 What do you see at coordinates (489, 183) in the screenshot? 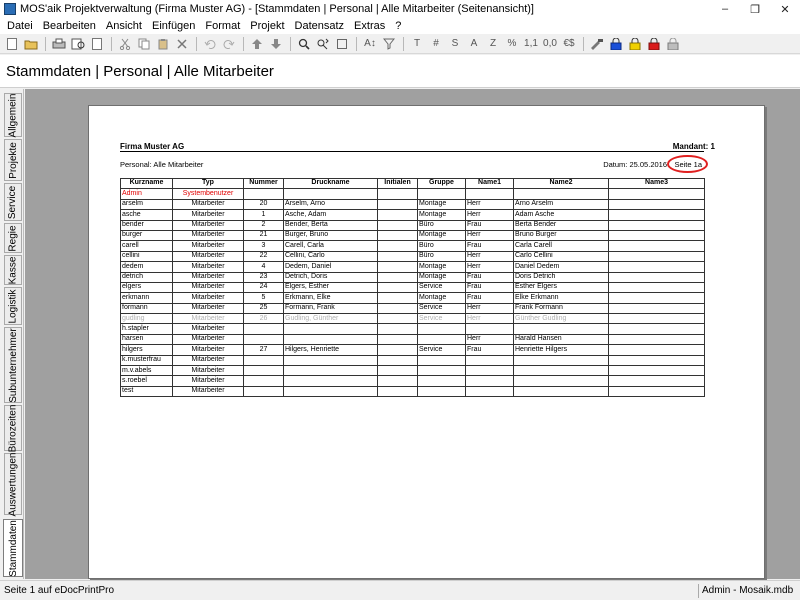
I see `column-header: Name1` at bounding box center [489, 183].